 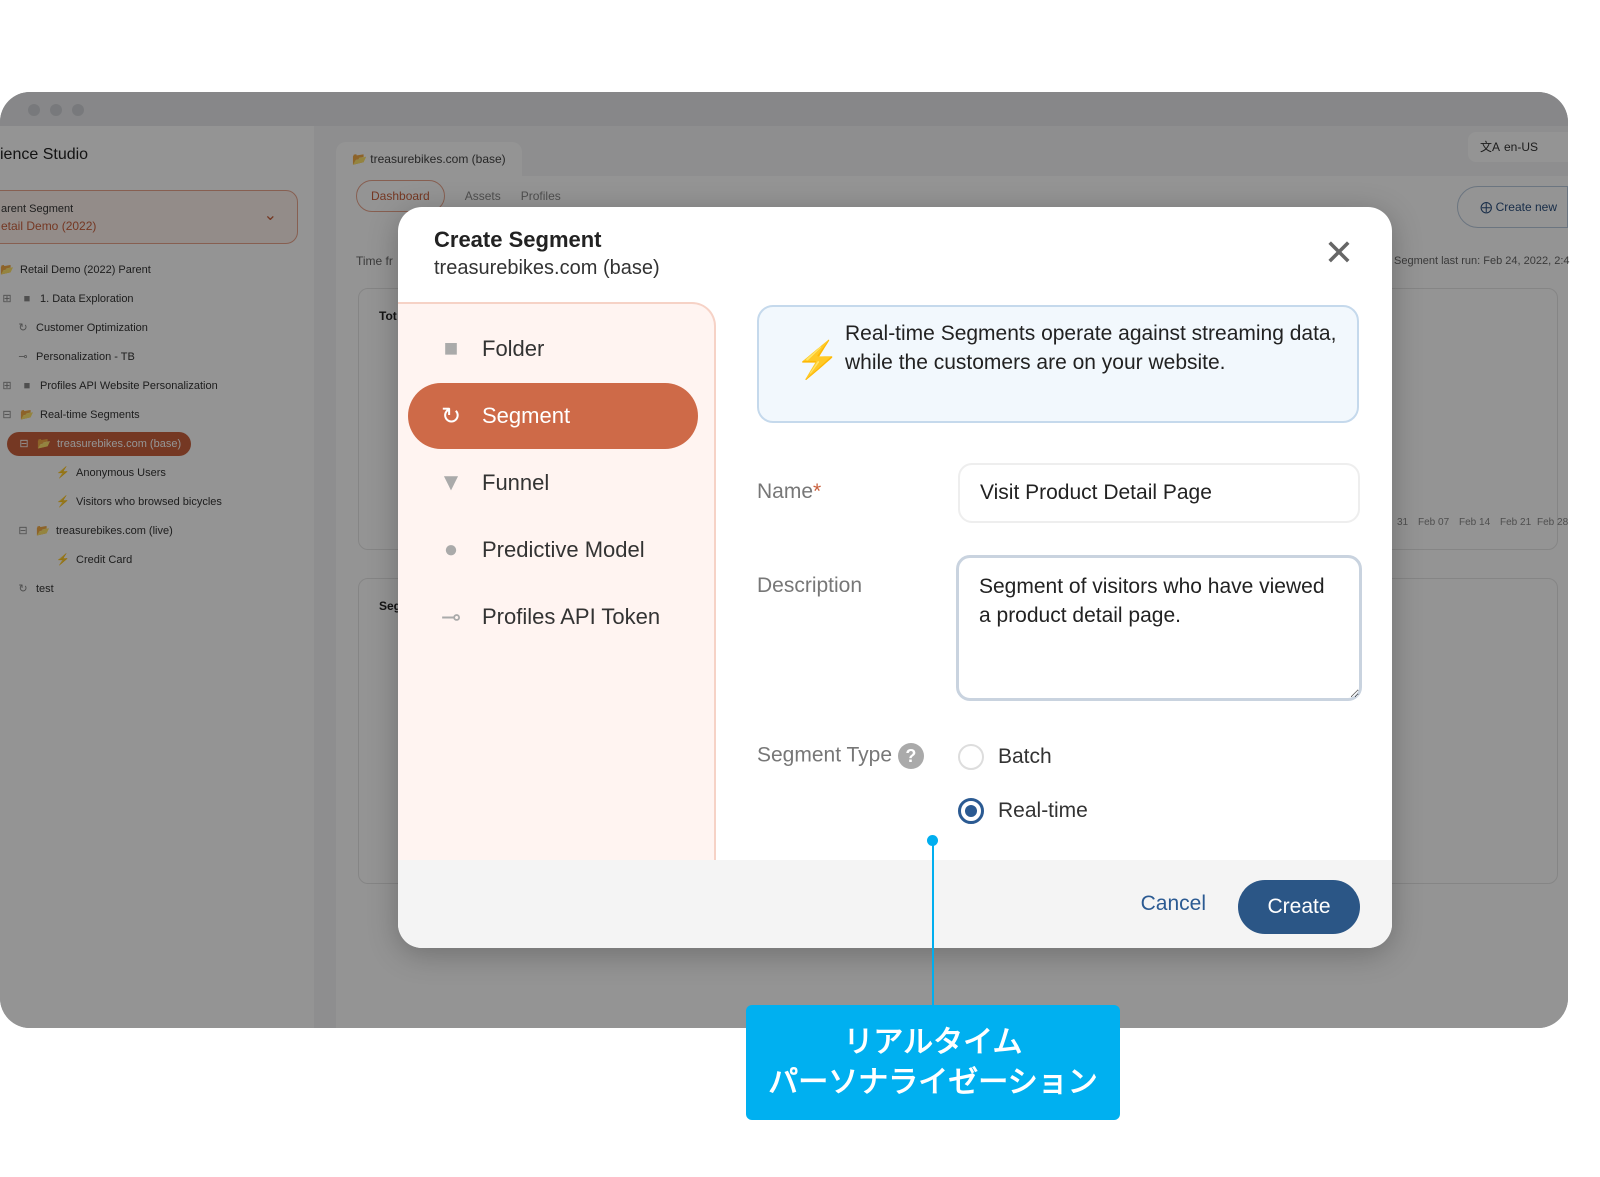 What do you see at coordinates (933, 1042) in the screenshot?
I see `callout-line1: リアルタイム` at bounding box center [933, 1042].